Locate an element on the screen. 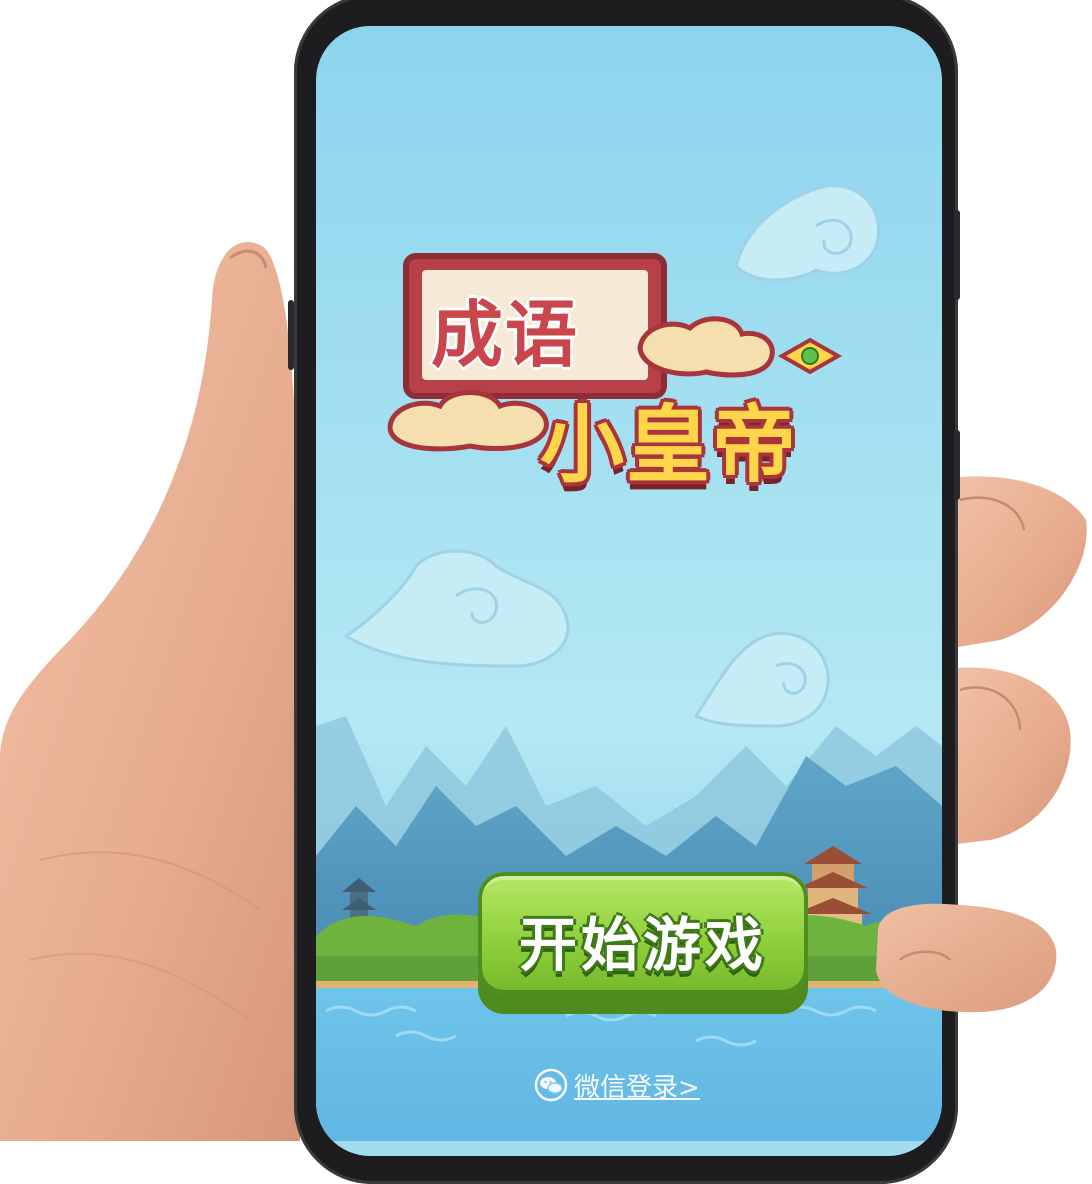 The height and width of the screenshot is (1184, 1092). hand-front is located at coordinates (966, 754).